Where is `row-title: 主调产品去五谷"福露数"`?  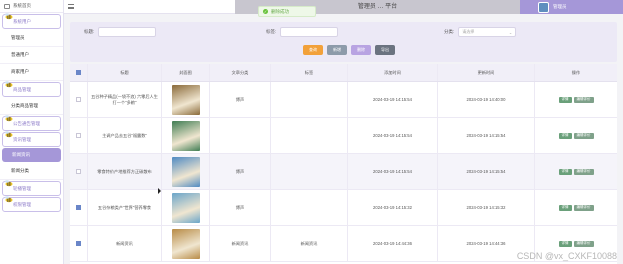 row-title: 主调产品去五谷"福露数" is located at coordinates (125, 135).